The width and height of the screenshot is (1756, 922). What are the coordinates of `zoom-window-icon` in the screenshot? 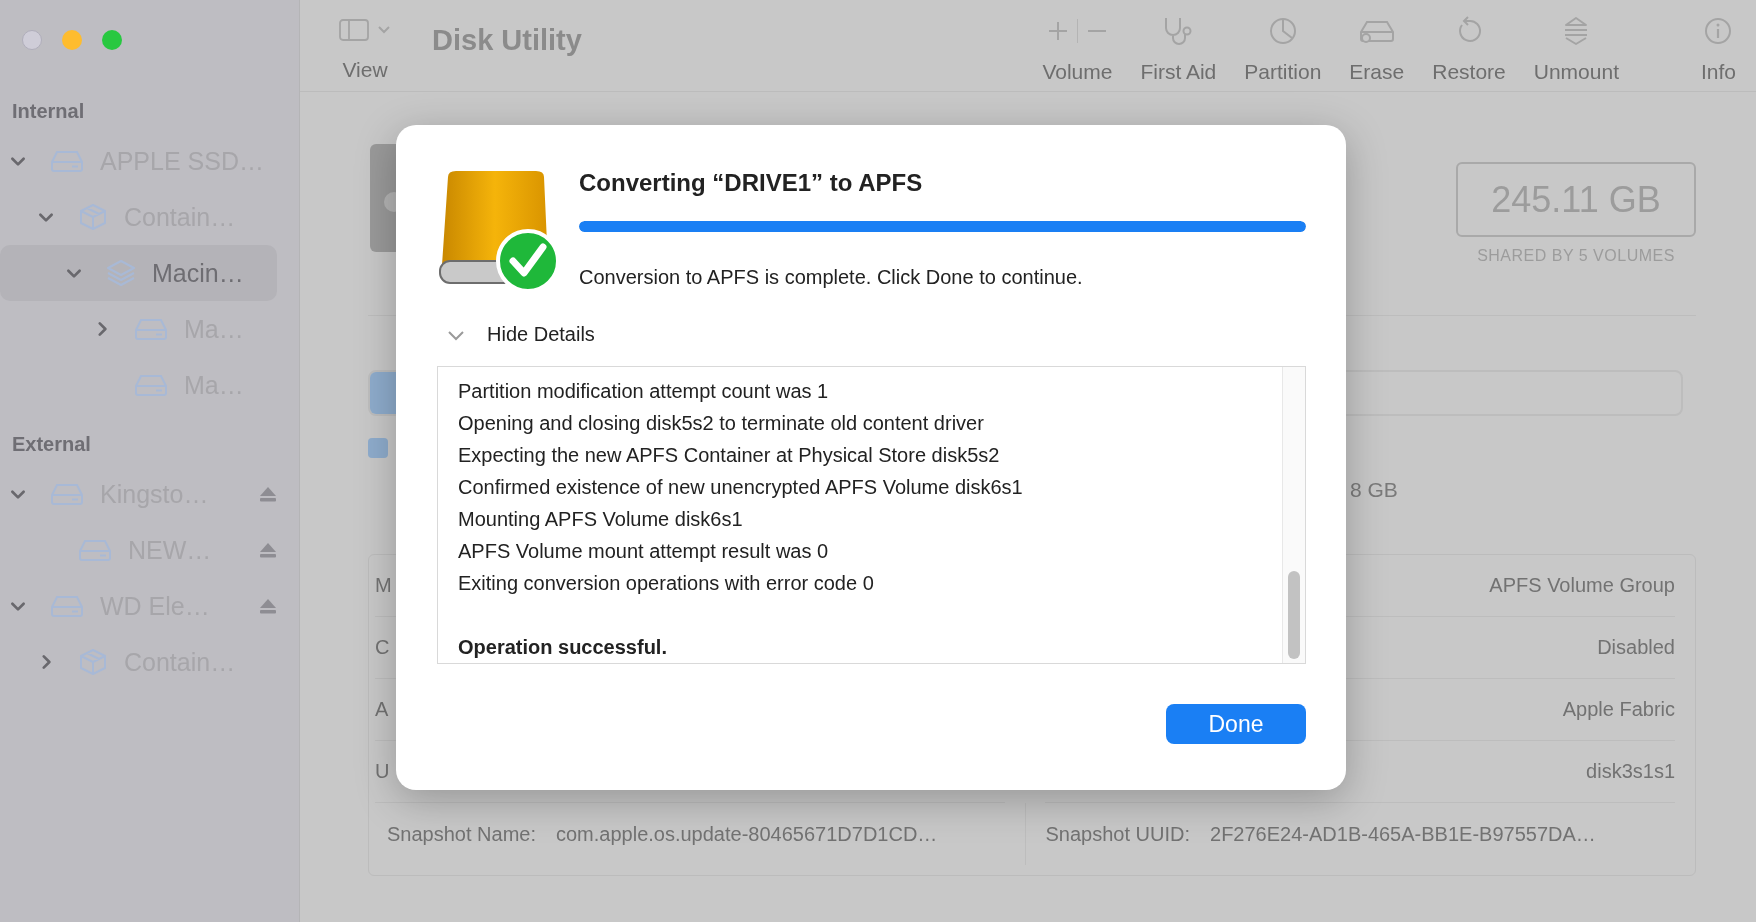 It's located at (112, 40).